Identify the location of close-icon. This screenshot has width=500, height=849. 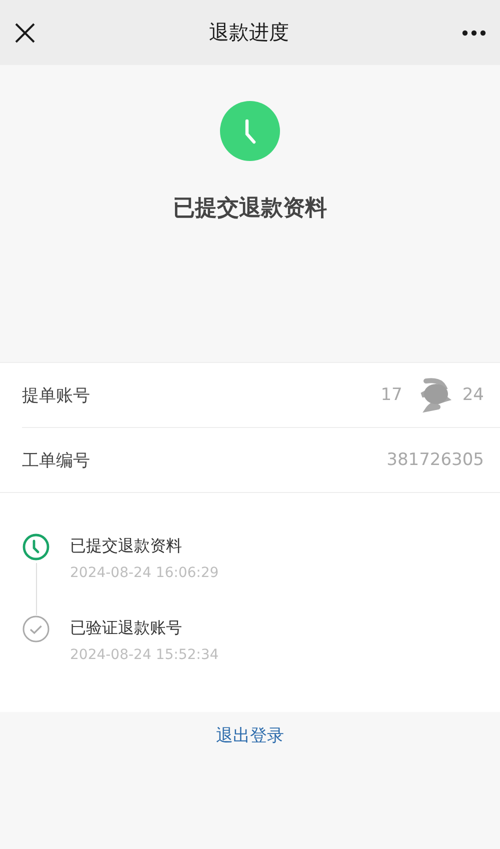
(25, 33).